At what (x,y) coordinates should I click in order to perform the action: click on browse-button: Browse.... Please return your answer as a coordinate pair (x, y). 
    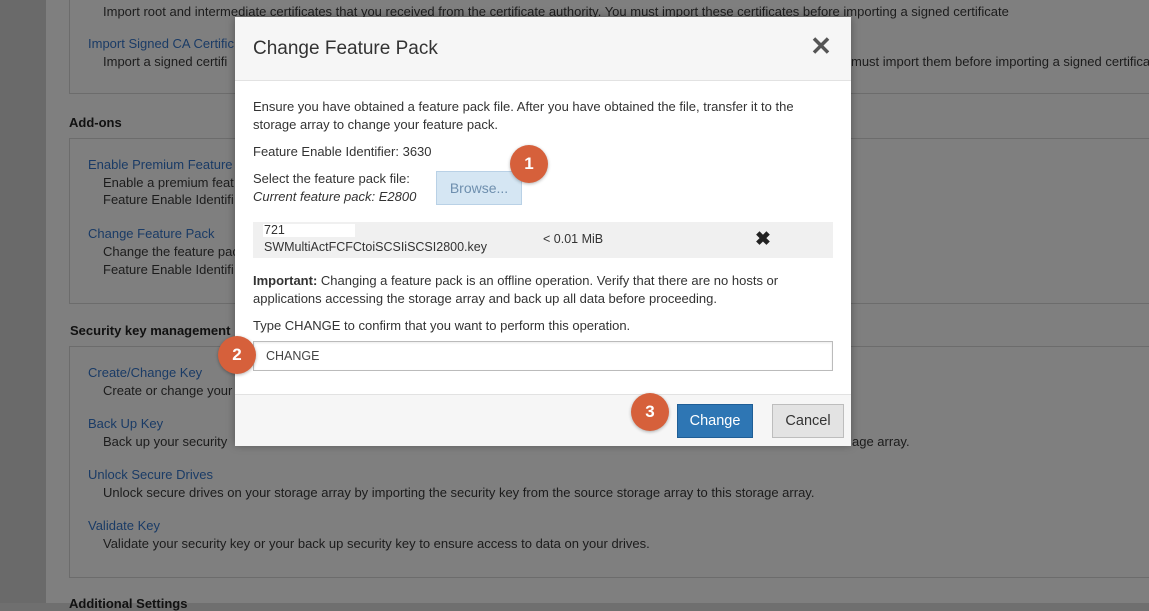
    Looking at the image, I should click on (479, 188).